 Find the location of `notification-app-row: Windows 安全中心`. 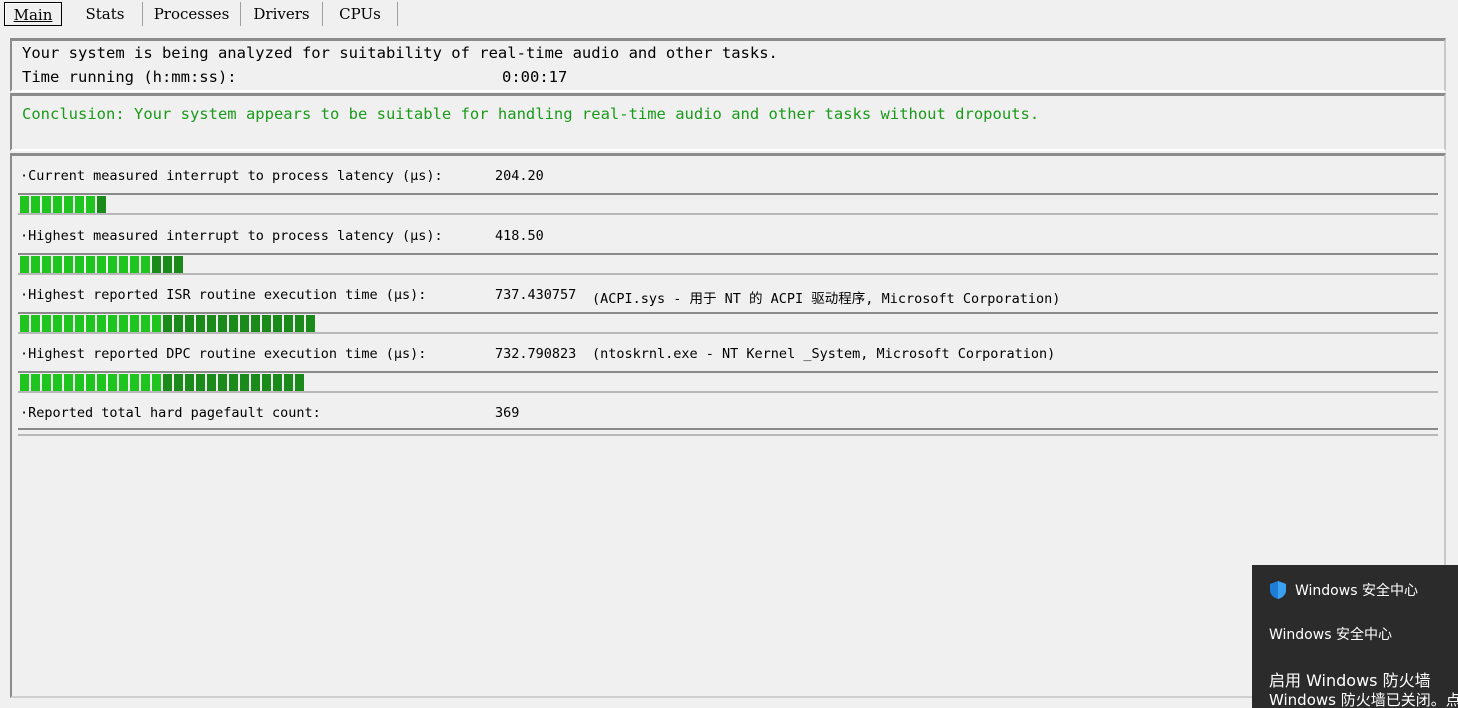

notification-app-row: Windows 安全中心 is located at coordinates (1343, 590).